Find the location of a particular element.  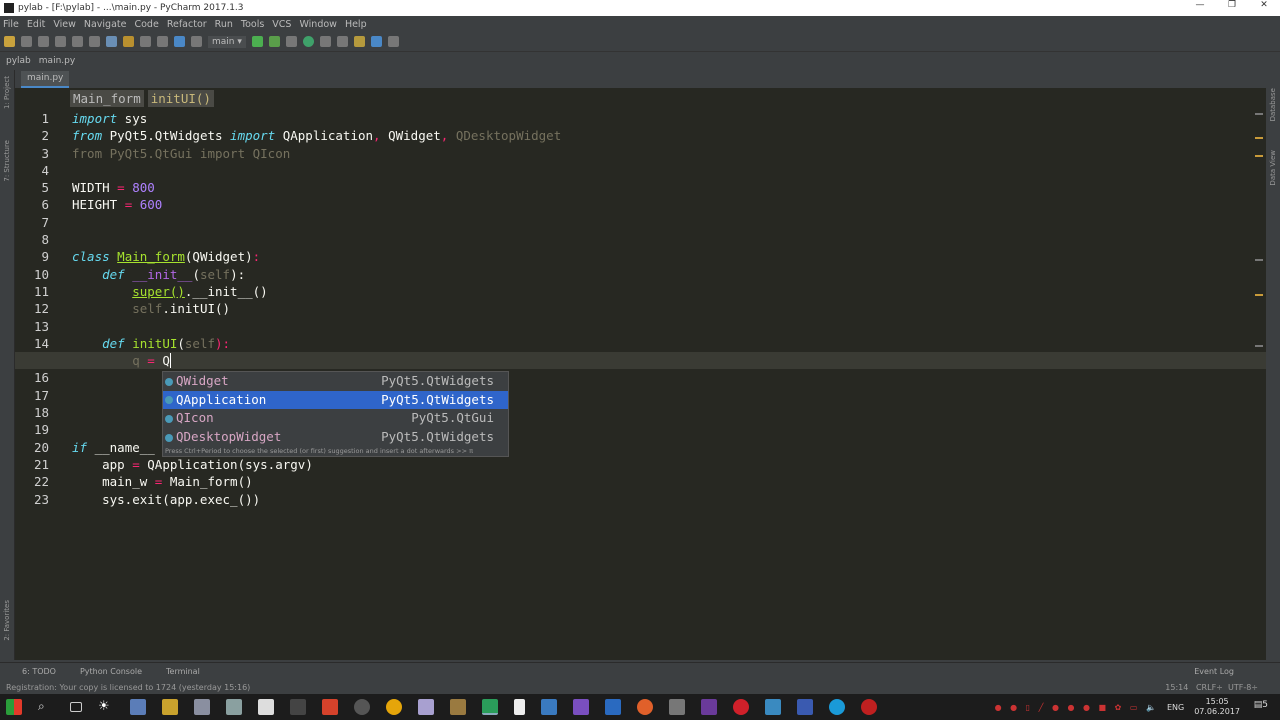

redo-icon is located at coordinates (77, 41).